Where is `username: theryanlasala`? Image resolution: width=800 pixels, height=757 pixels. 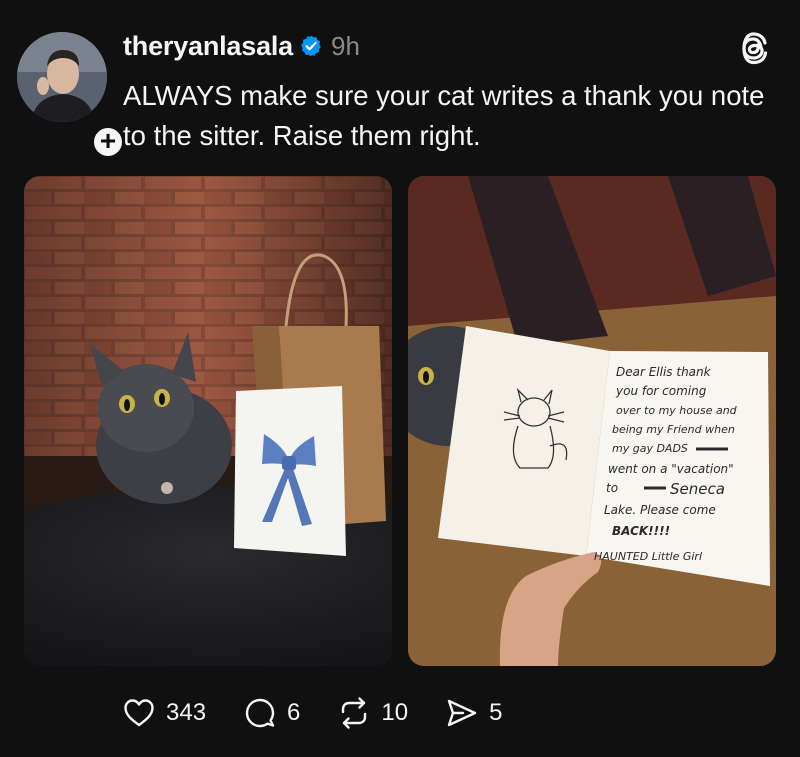
username: theryanlasala is located at coordinates (208, 46).